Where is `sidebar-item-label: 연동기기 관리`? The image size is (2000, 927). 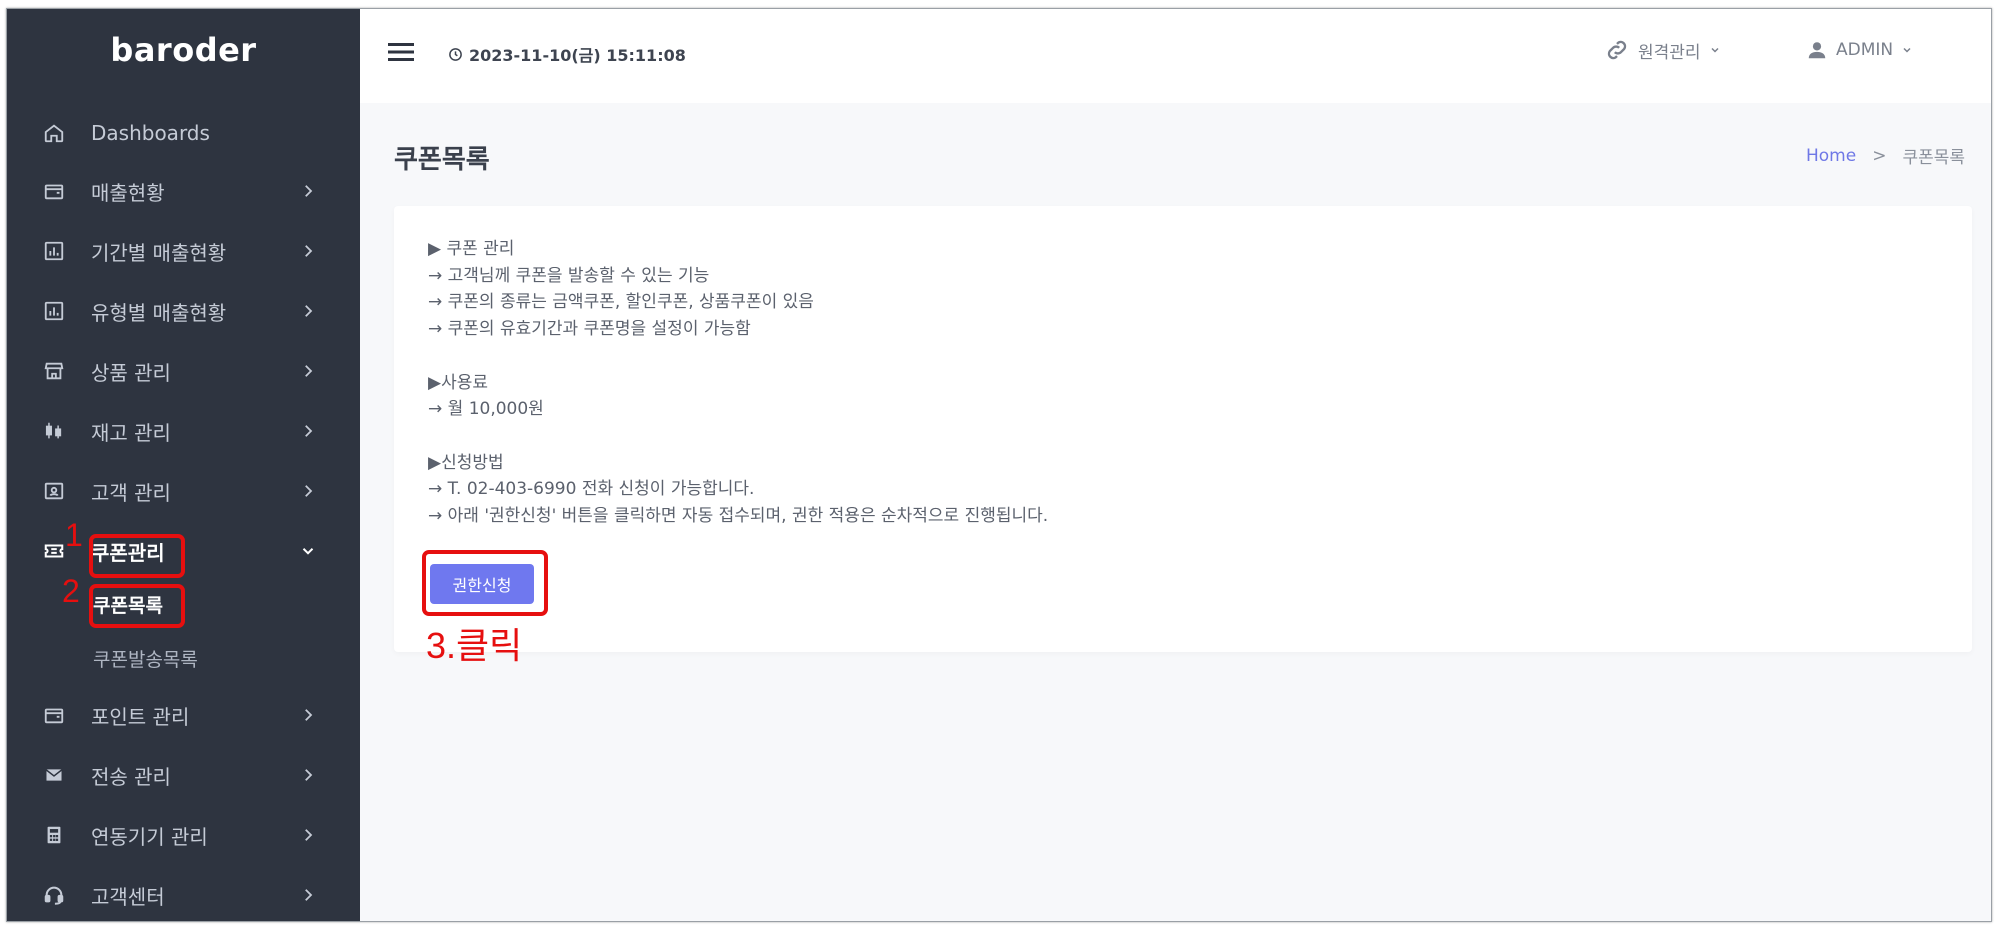 sidebar-item-label: 연동기기 관리 is located at coordinates (149, 836).